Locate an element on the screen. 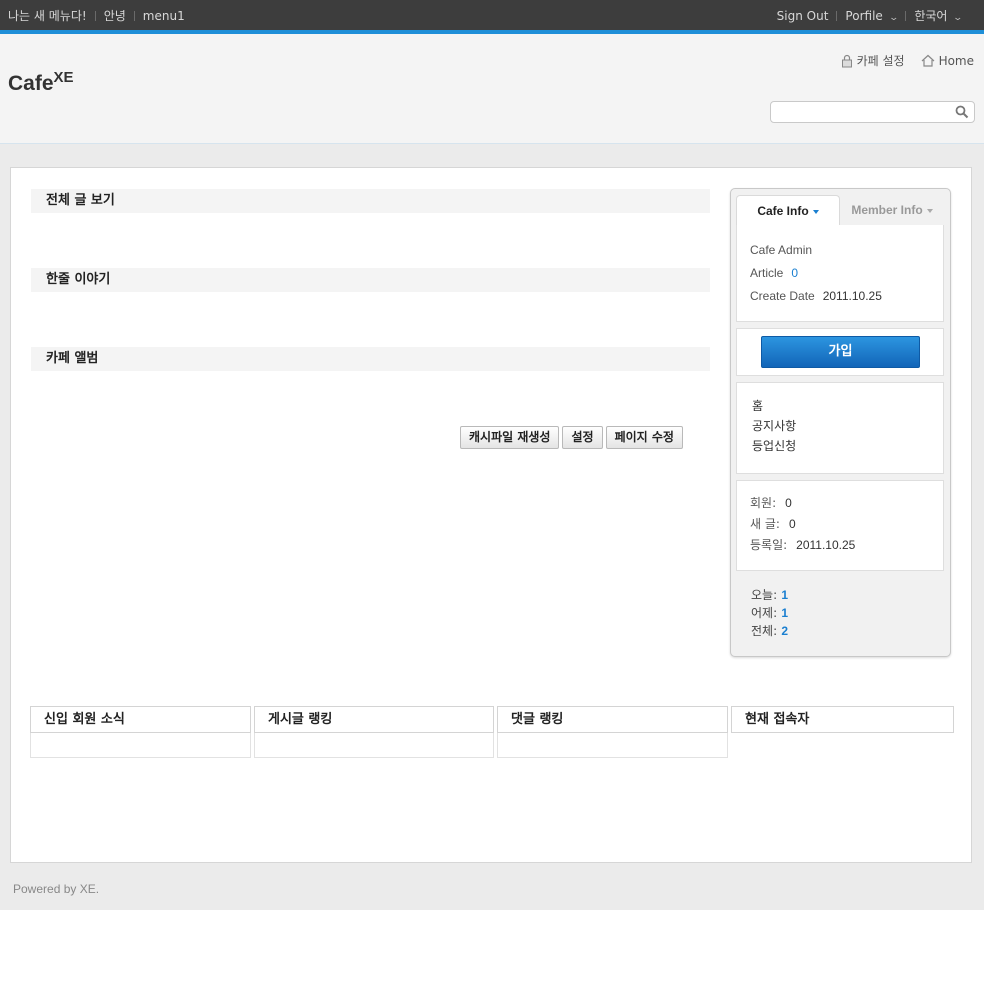 The image size is (984, 984). current-users-widget: 현재 접속자 is located at coordinates (842, 732).